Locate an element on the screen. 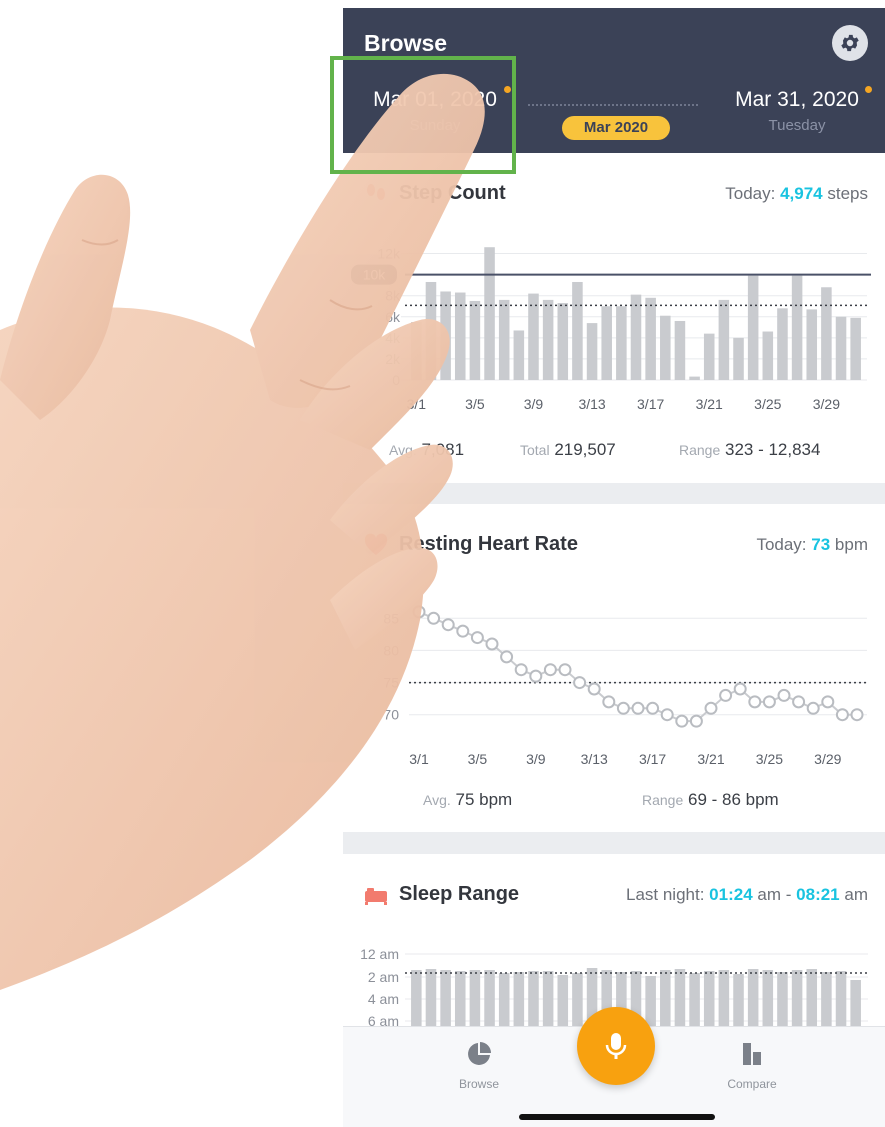 This screenshot has width=885, height=1127. step-count-title: Step Count is located at coordinates (452, 193).